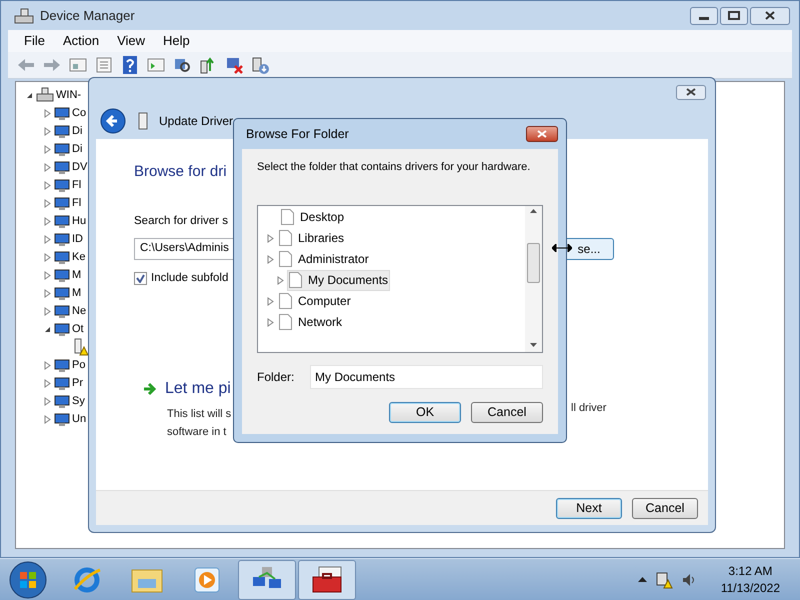  I want to click on tree-item: WIN-, so click(69, 95).